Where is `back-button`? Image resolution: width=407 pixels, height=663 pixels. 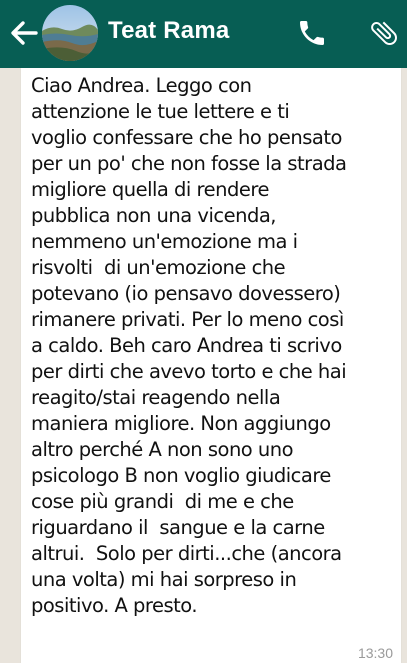 back-button is located at coordinates (24, 33).